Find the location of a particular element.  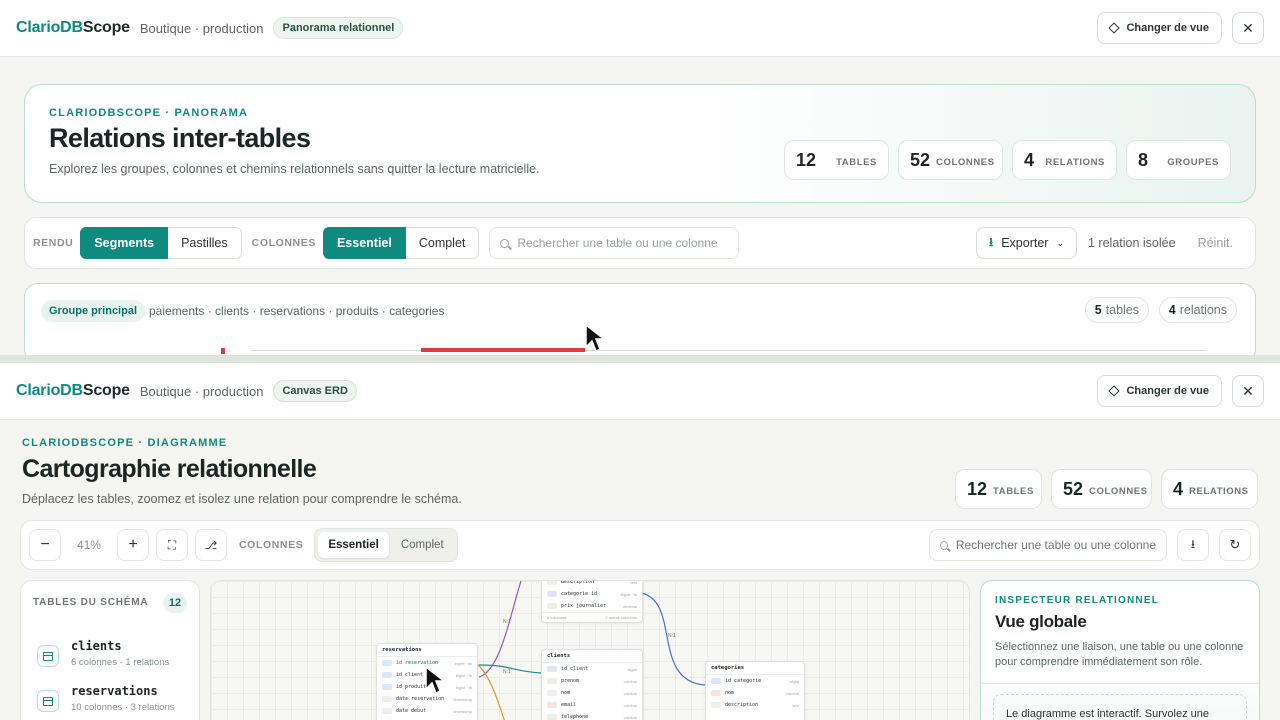

stat-columns: 52 COLONNES is located at coordinates (950, 160).